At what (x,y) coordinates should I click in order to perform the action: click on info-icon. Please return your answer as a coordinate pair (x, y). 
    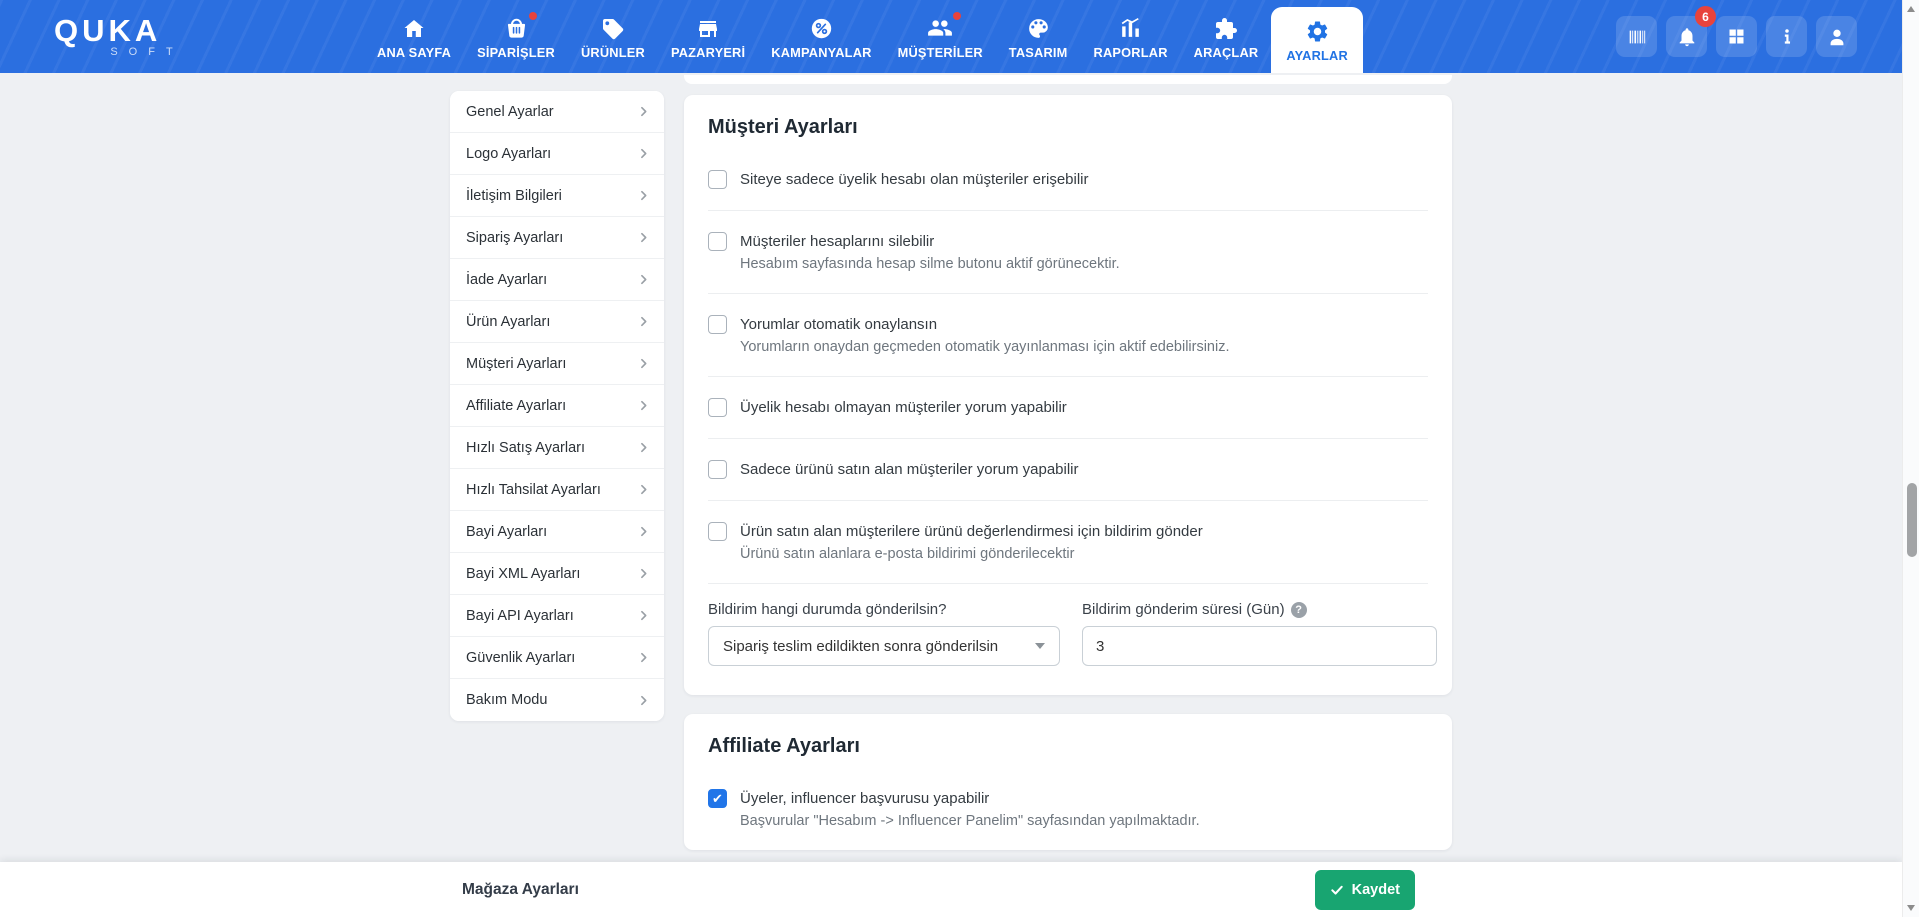
    Looking at the image, I should click on (1786, 36).